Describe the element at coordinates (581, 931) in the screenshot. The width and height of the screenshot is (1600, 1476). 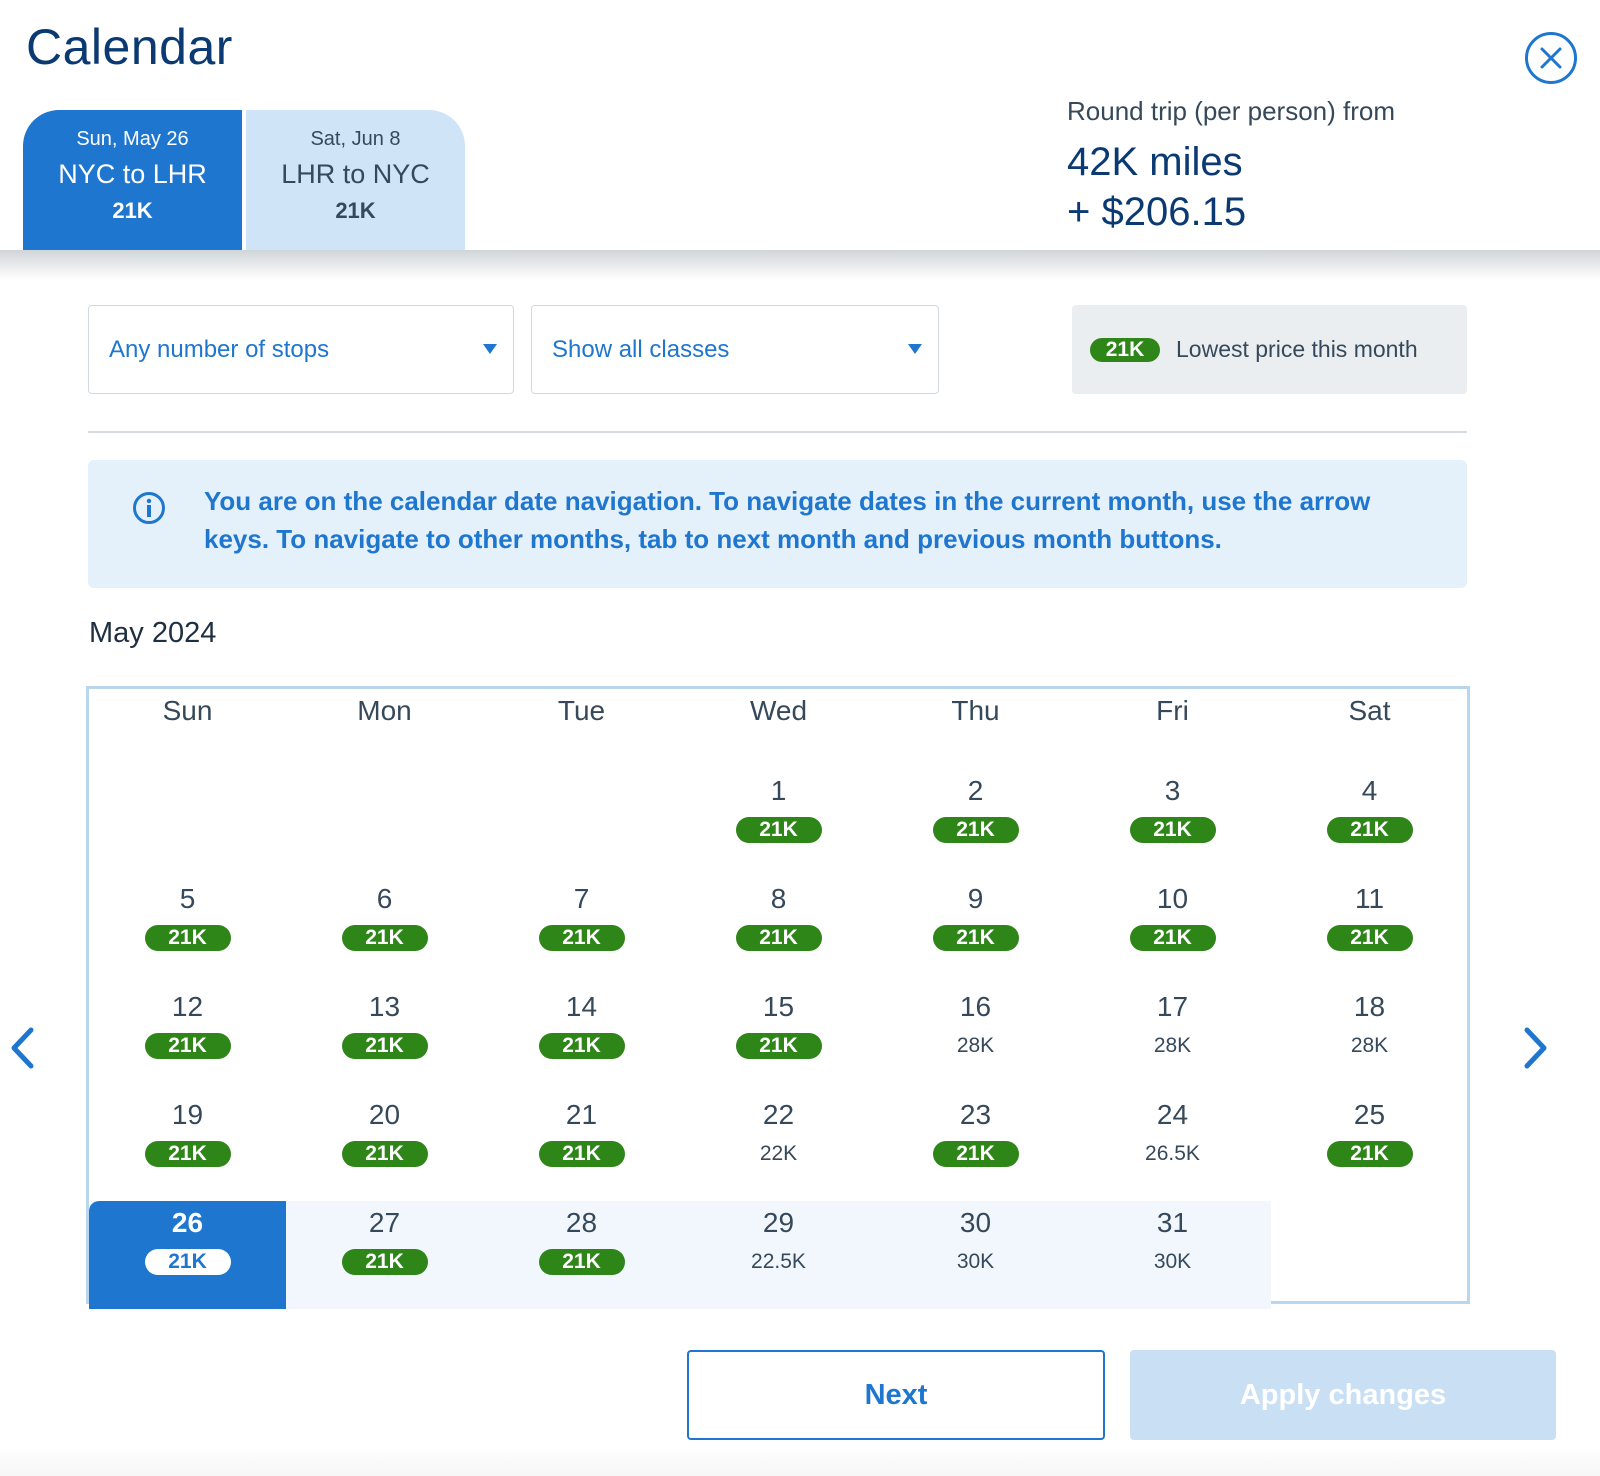
I see `day-cell: 7 21K` at that location.